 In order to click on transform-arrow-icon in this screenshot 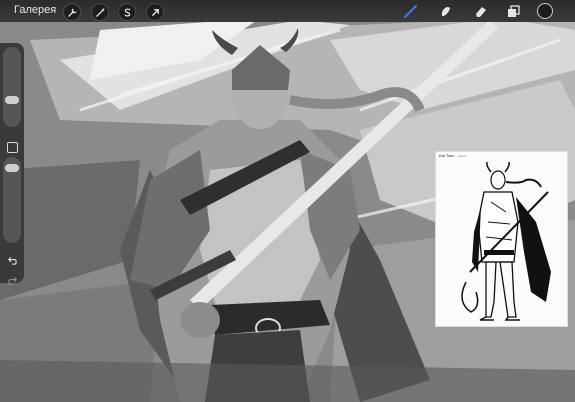, I will do `click(155, 12)`.